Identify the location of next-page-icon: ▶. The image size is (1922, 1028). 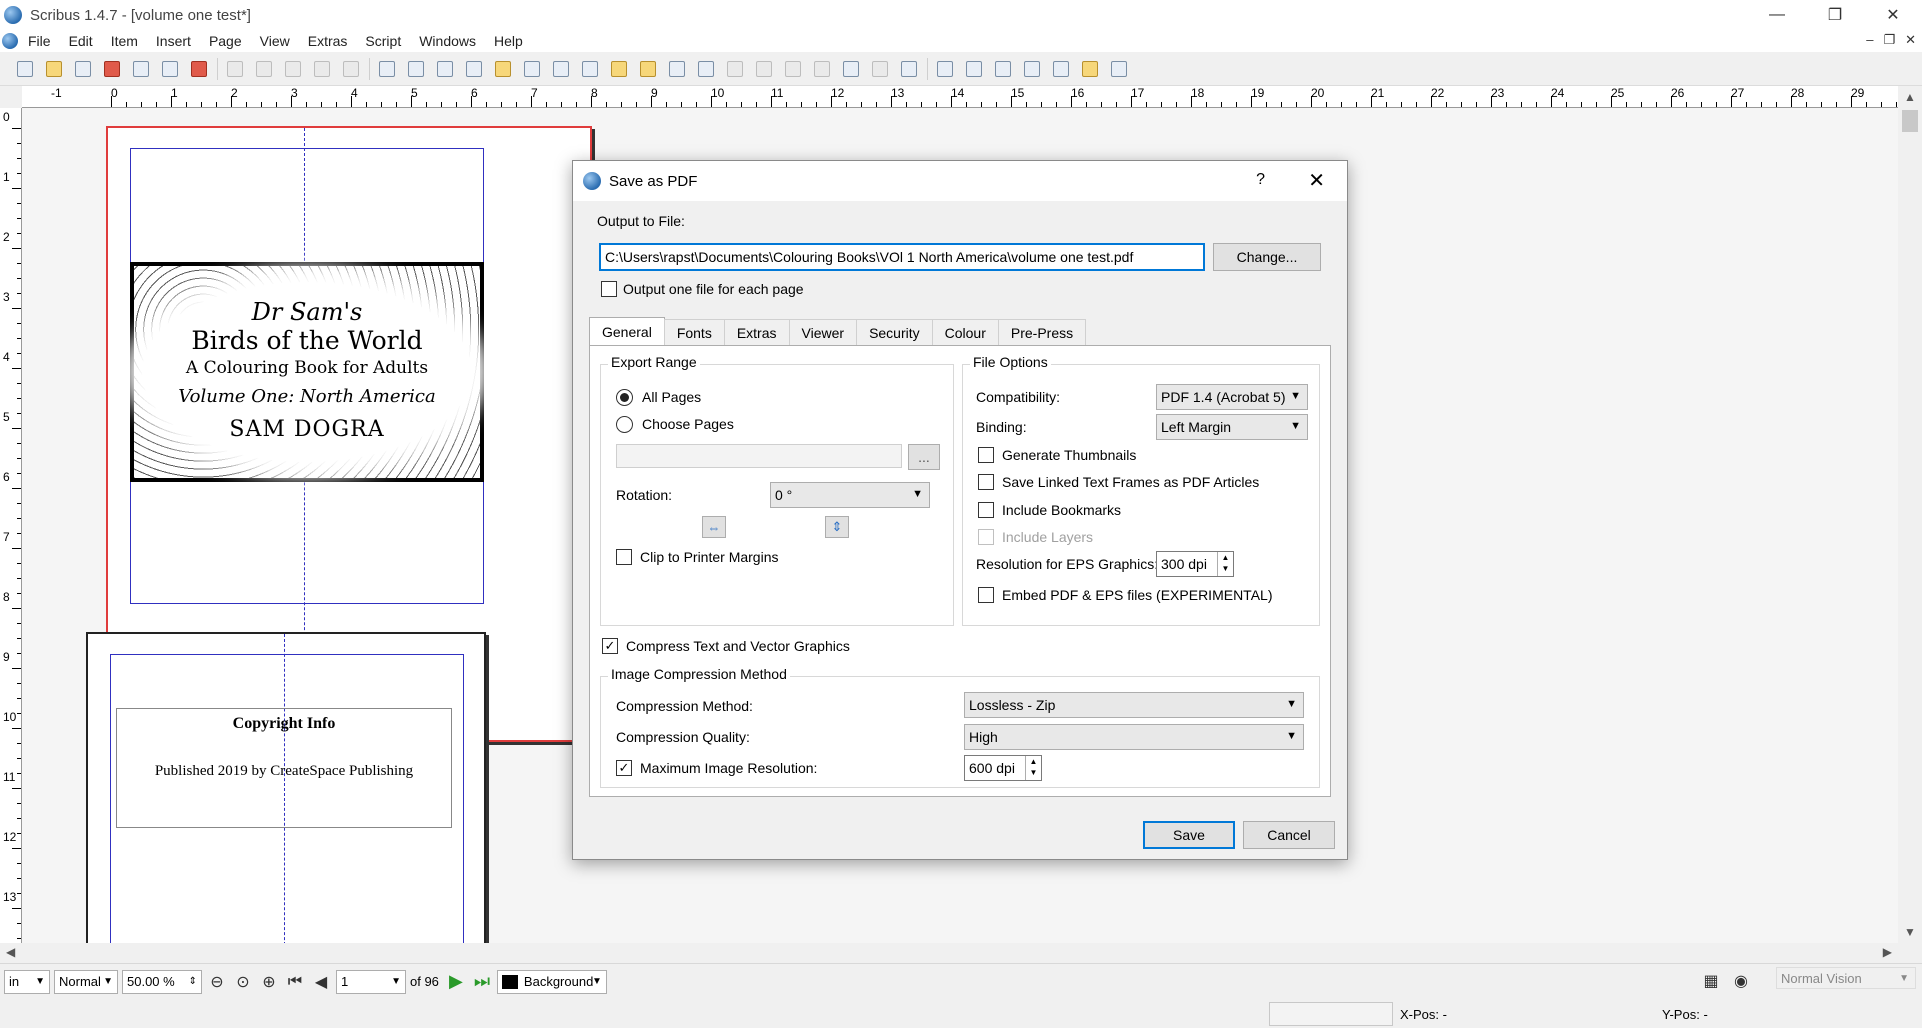
(456, 982).